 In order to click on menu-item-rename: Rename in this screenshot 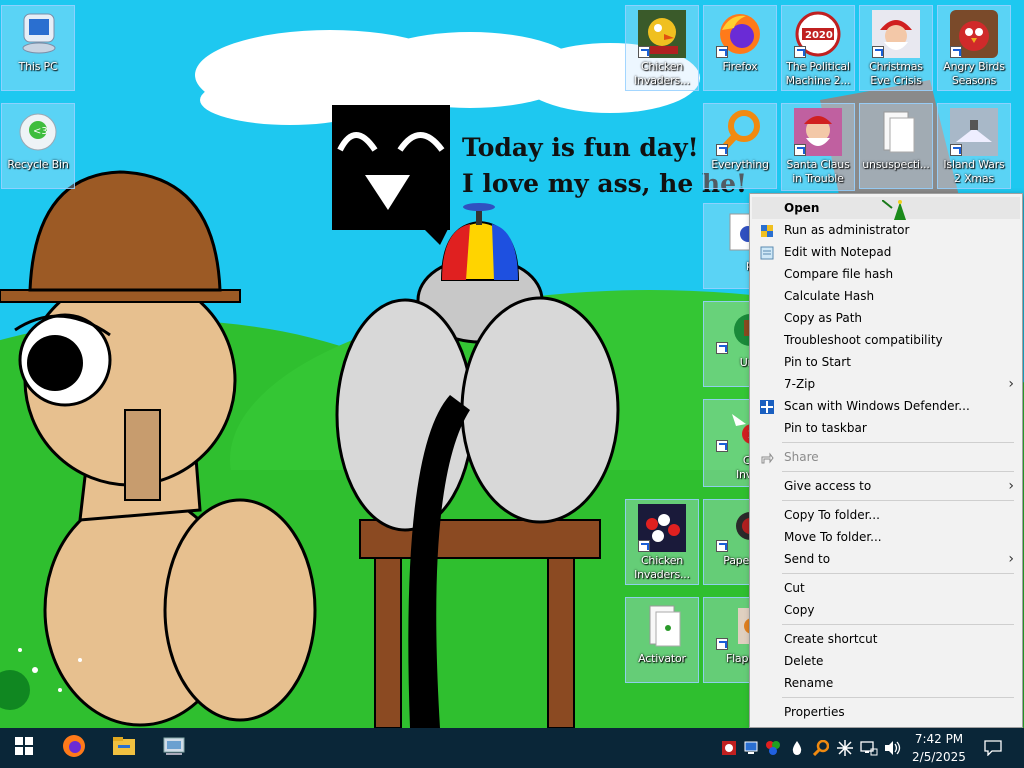, I will do `click(886, 683)`.